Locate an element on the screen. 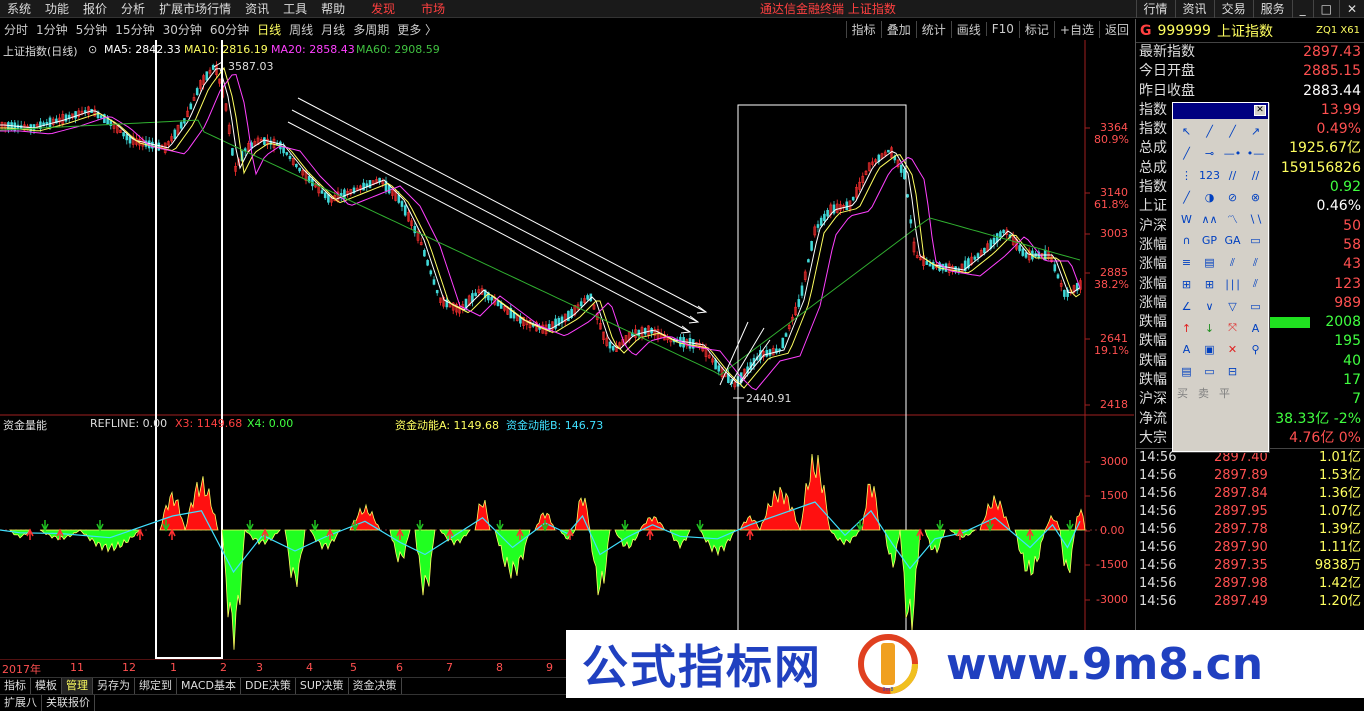  stamp-icon: ▣ is located at coordinates (1209, 350).